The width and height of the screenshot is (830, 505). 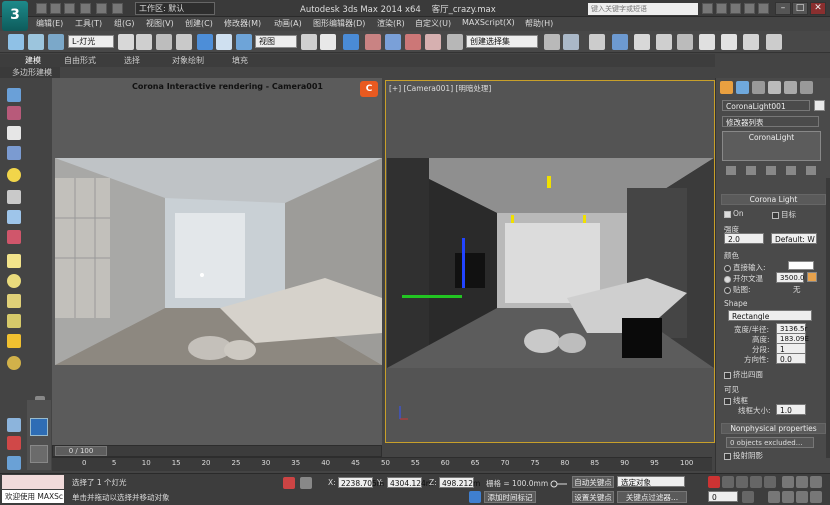 I want to click on viewport-label: [+] [Camera001] [明暗处理], so click(x=440, y=88).